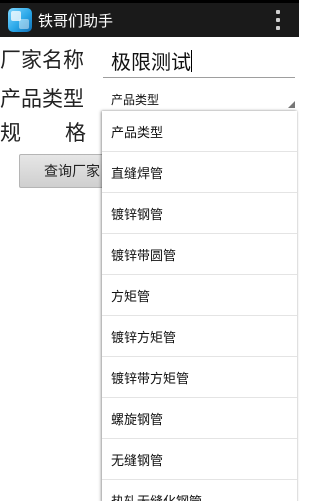  Describe the element at coordinates (278, 20) in the screenshot. I see `overflow-menu-icon` at that location.